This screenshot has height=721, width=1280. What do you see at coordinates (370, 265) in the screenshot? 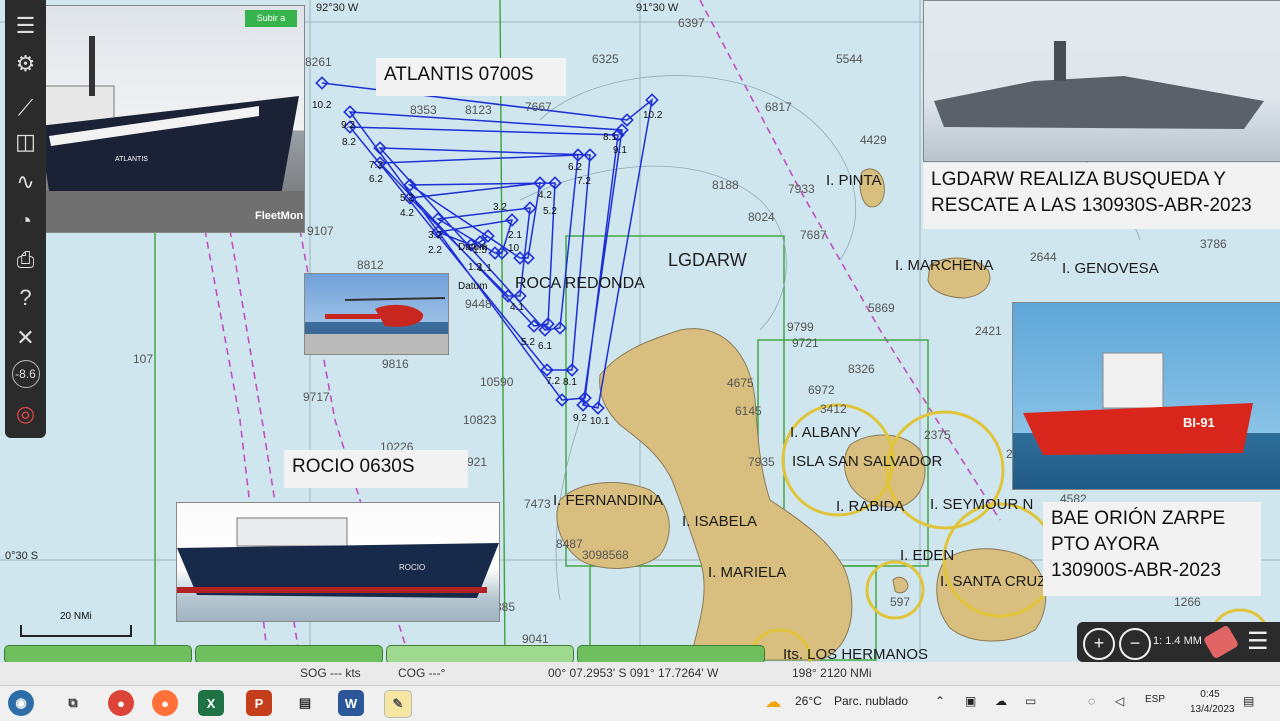
I see `depth-sounding: 8812` at bounding box center [370, 265].